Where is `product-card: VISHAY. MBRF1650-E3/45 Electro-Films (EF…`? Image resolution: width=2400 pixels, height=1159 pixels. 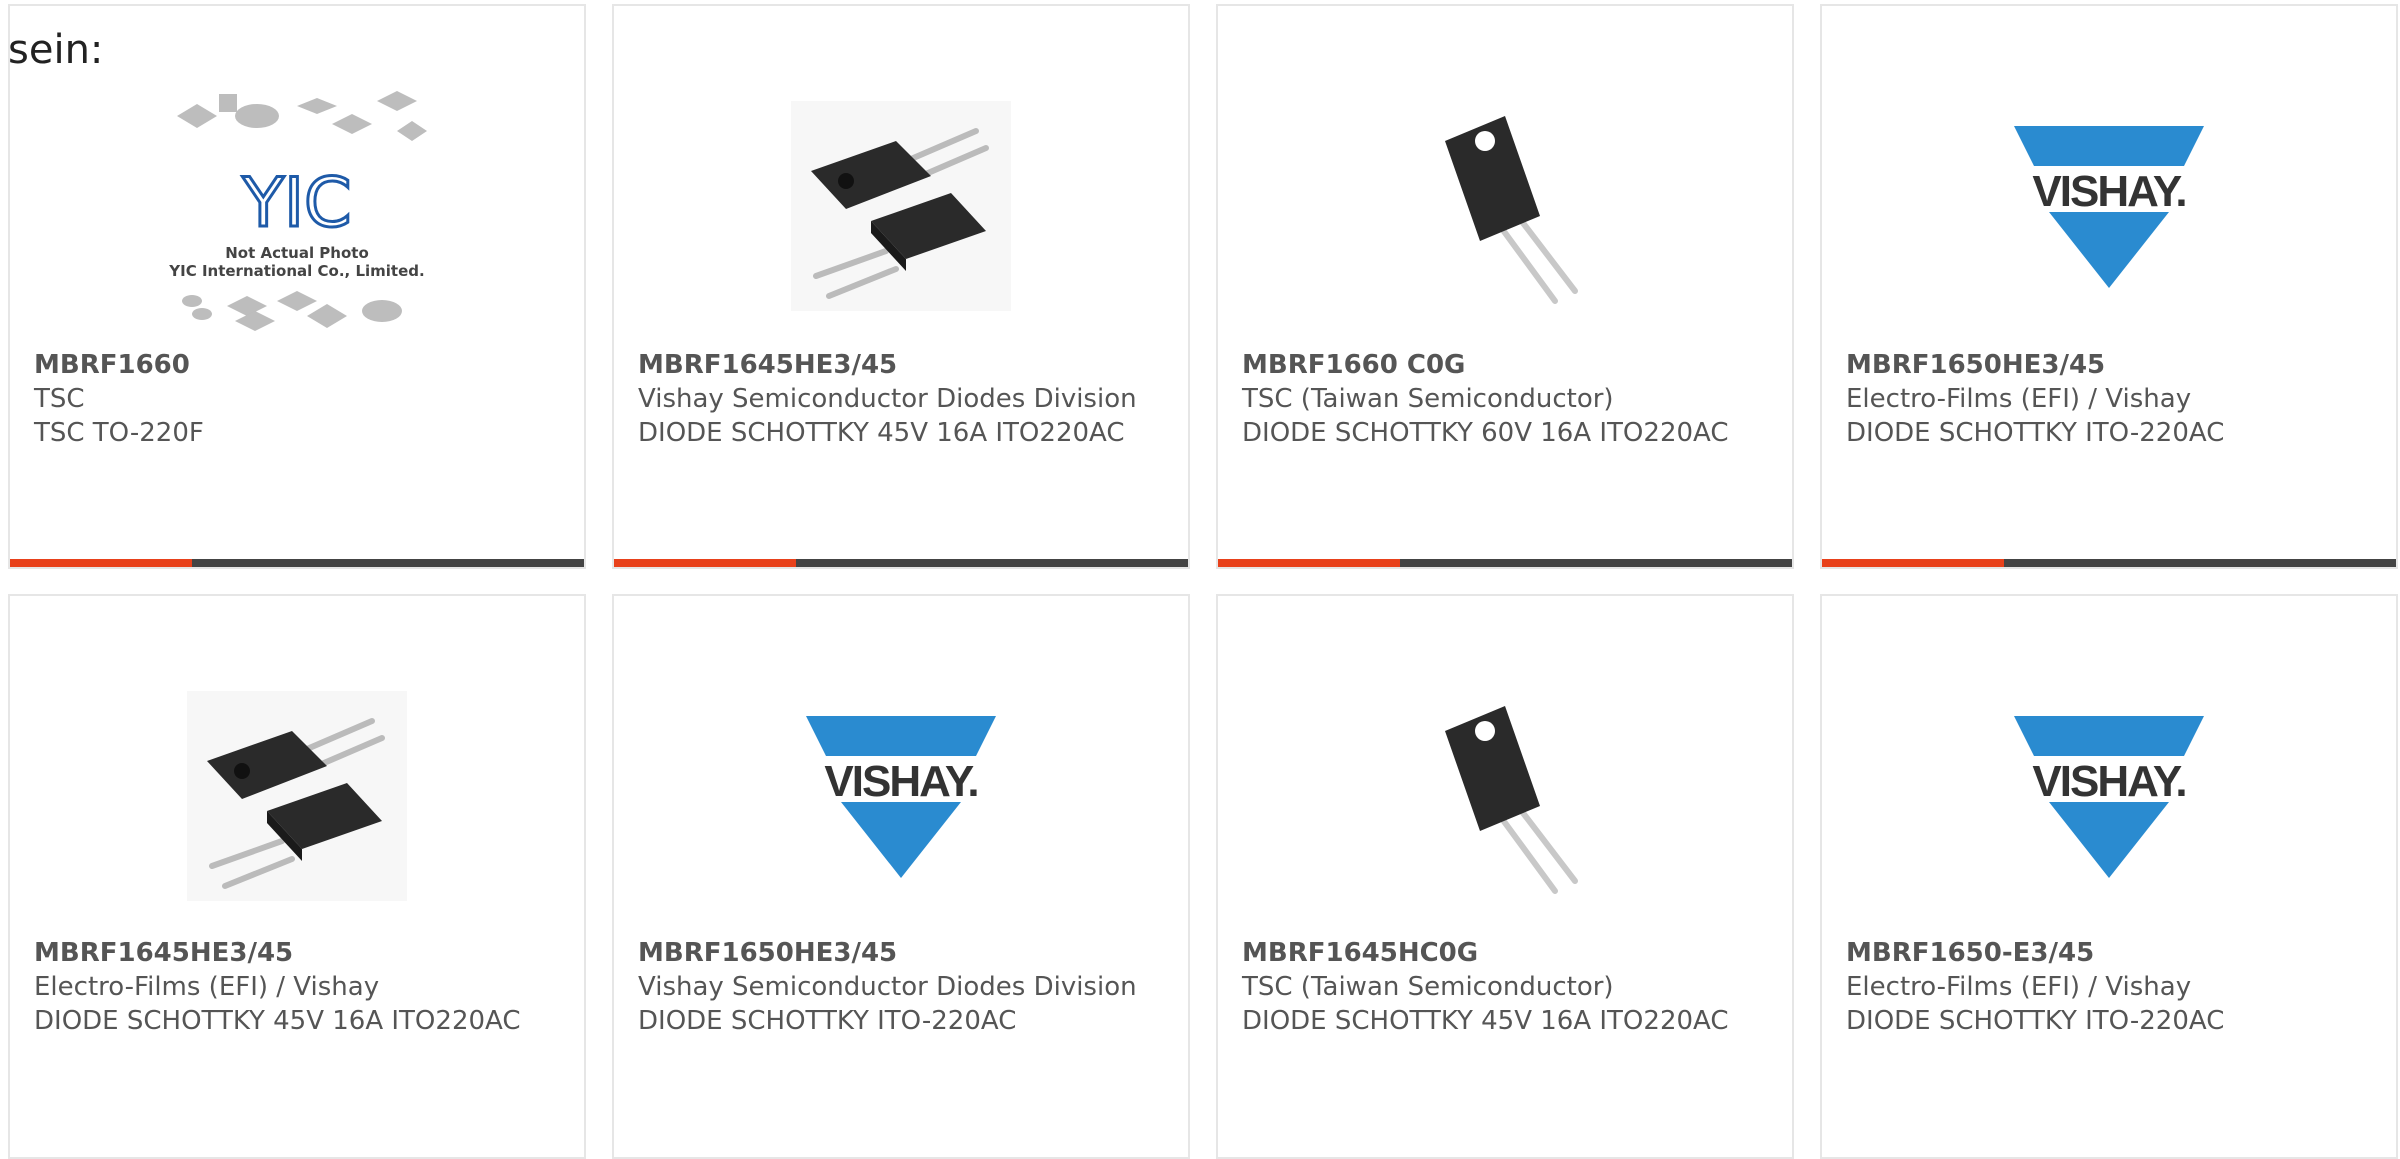
product-card: VISHAY. MBRF1650-E3/45 Electro-Films (EF… is located at coordinates (2109, 876).